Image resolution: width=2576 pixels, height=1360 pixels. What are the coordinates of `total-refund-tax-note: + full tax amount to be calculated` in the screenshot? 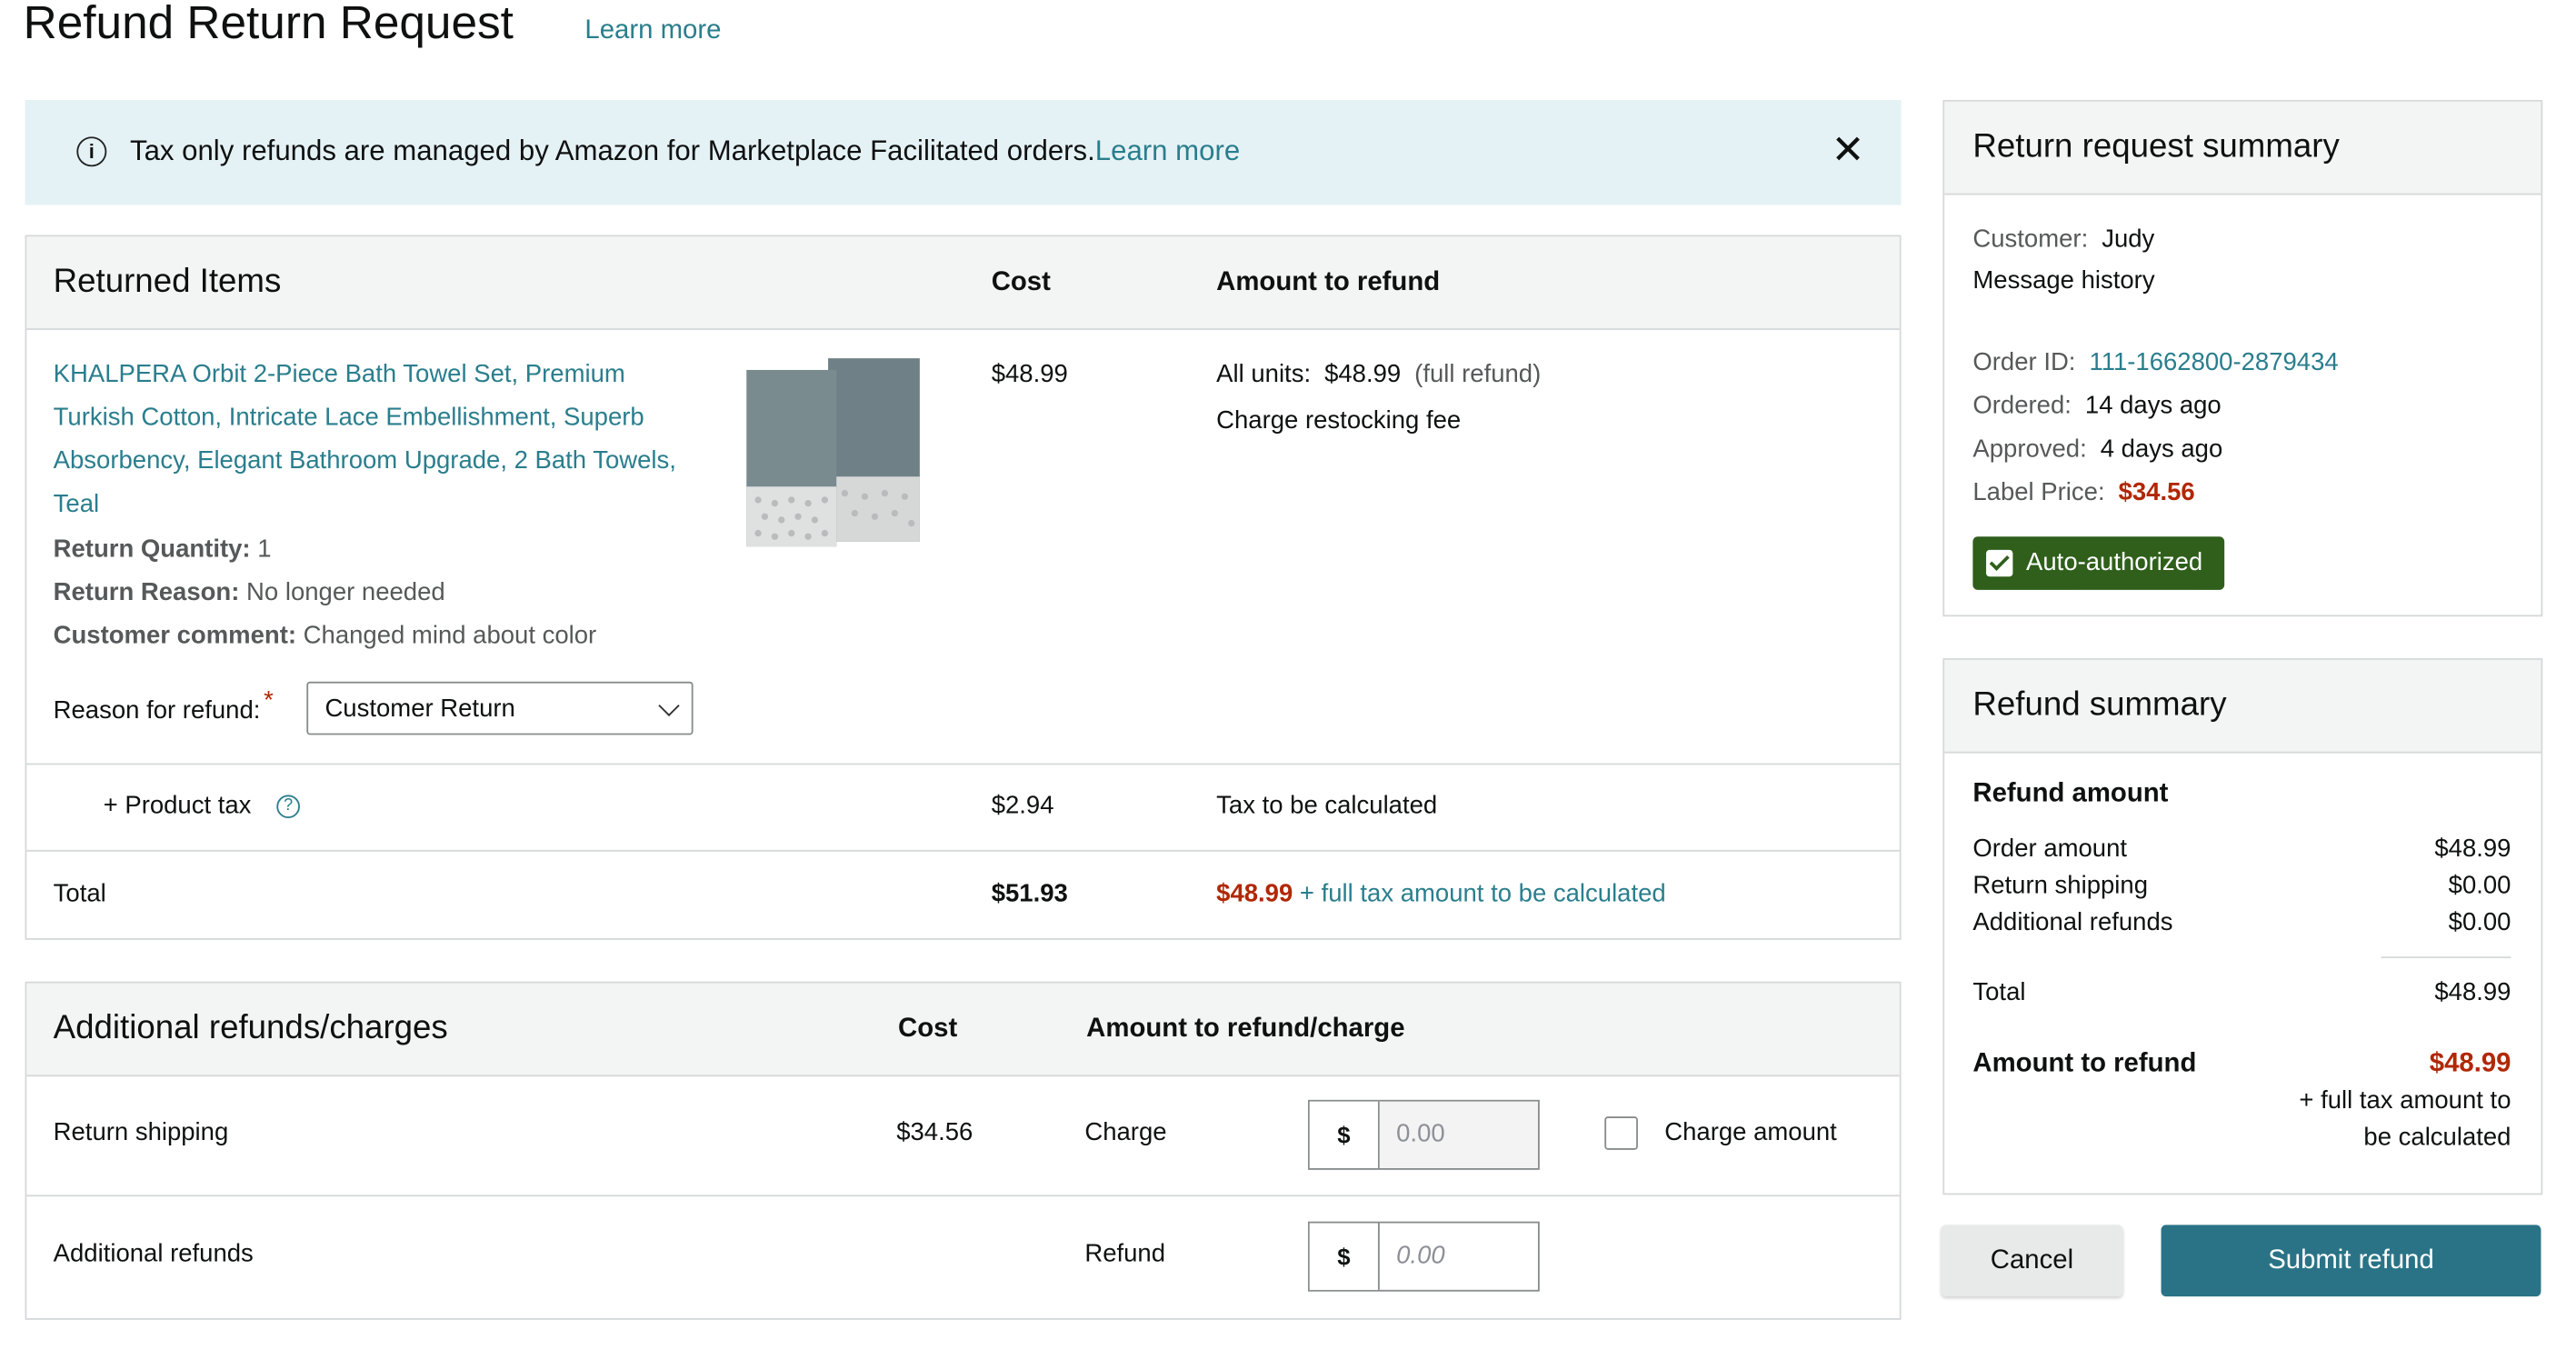 It's located at (1482, 894).